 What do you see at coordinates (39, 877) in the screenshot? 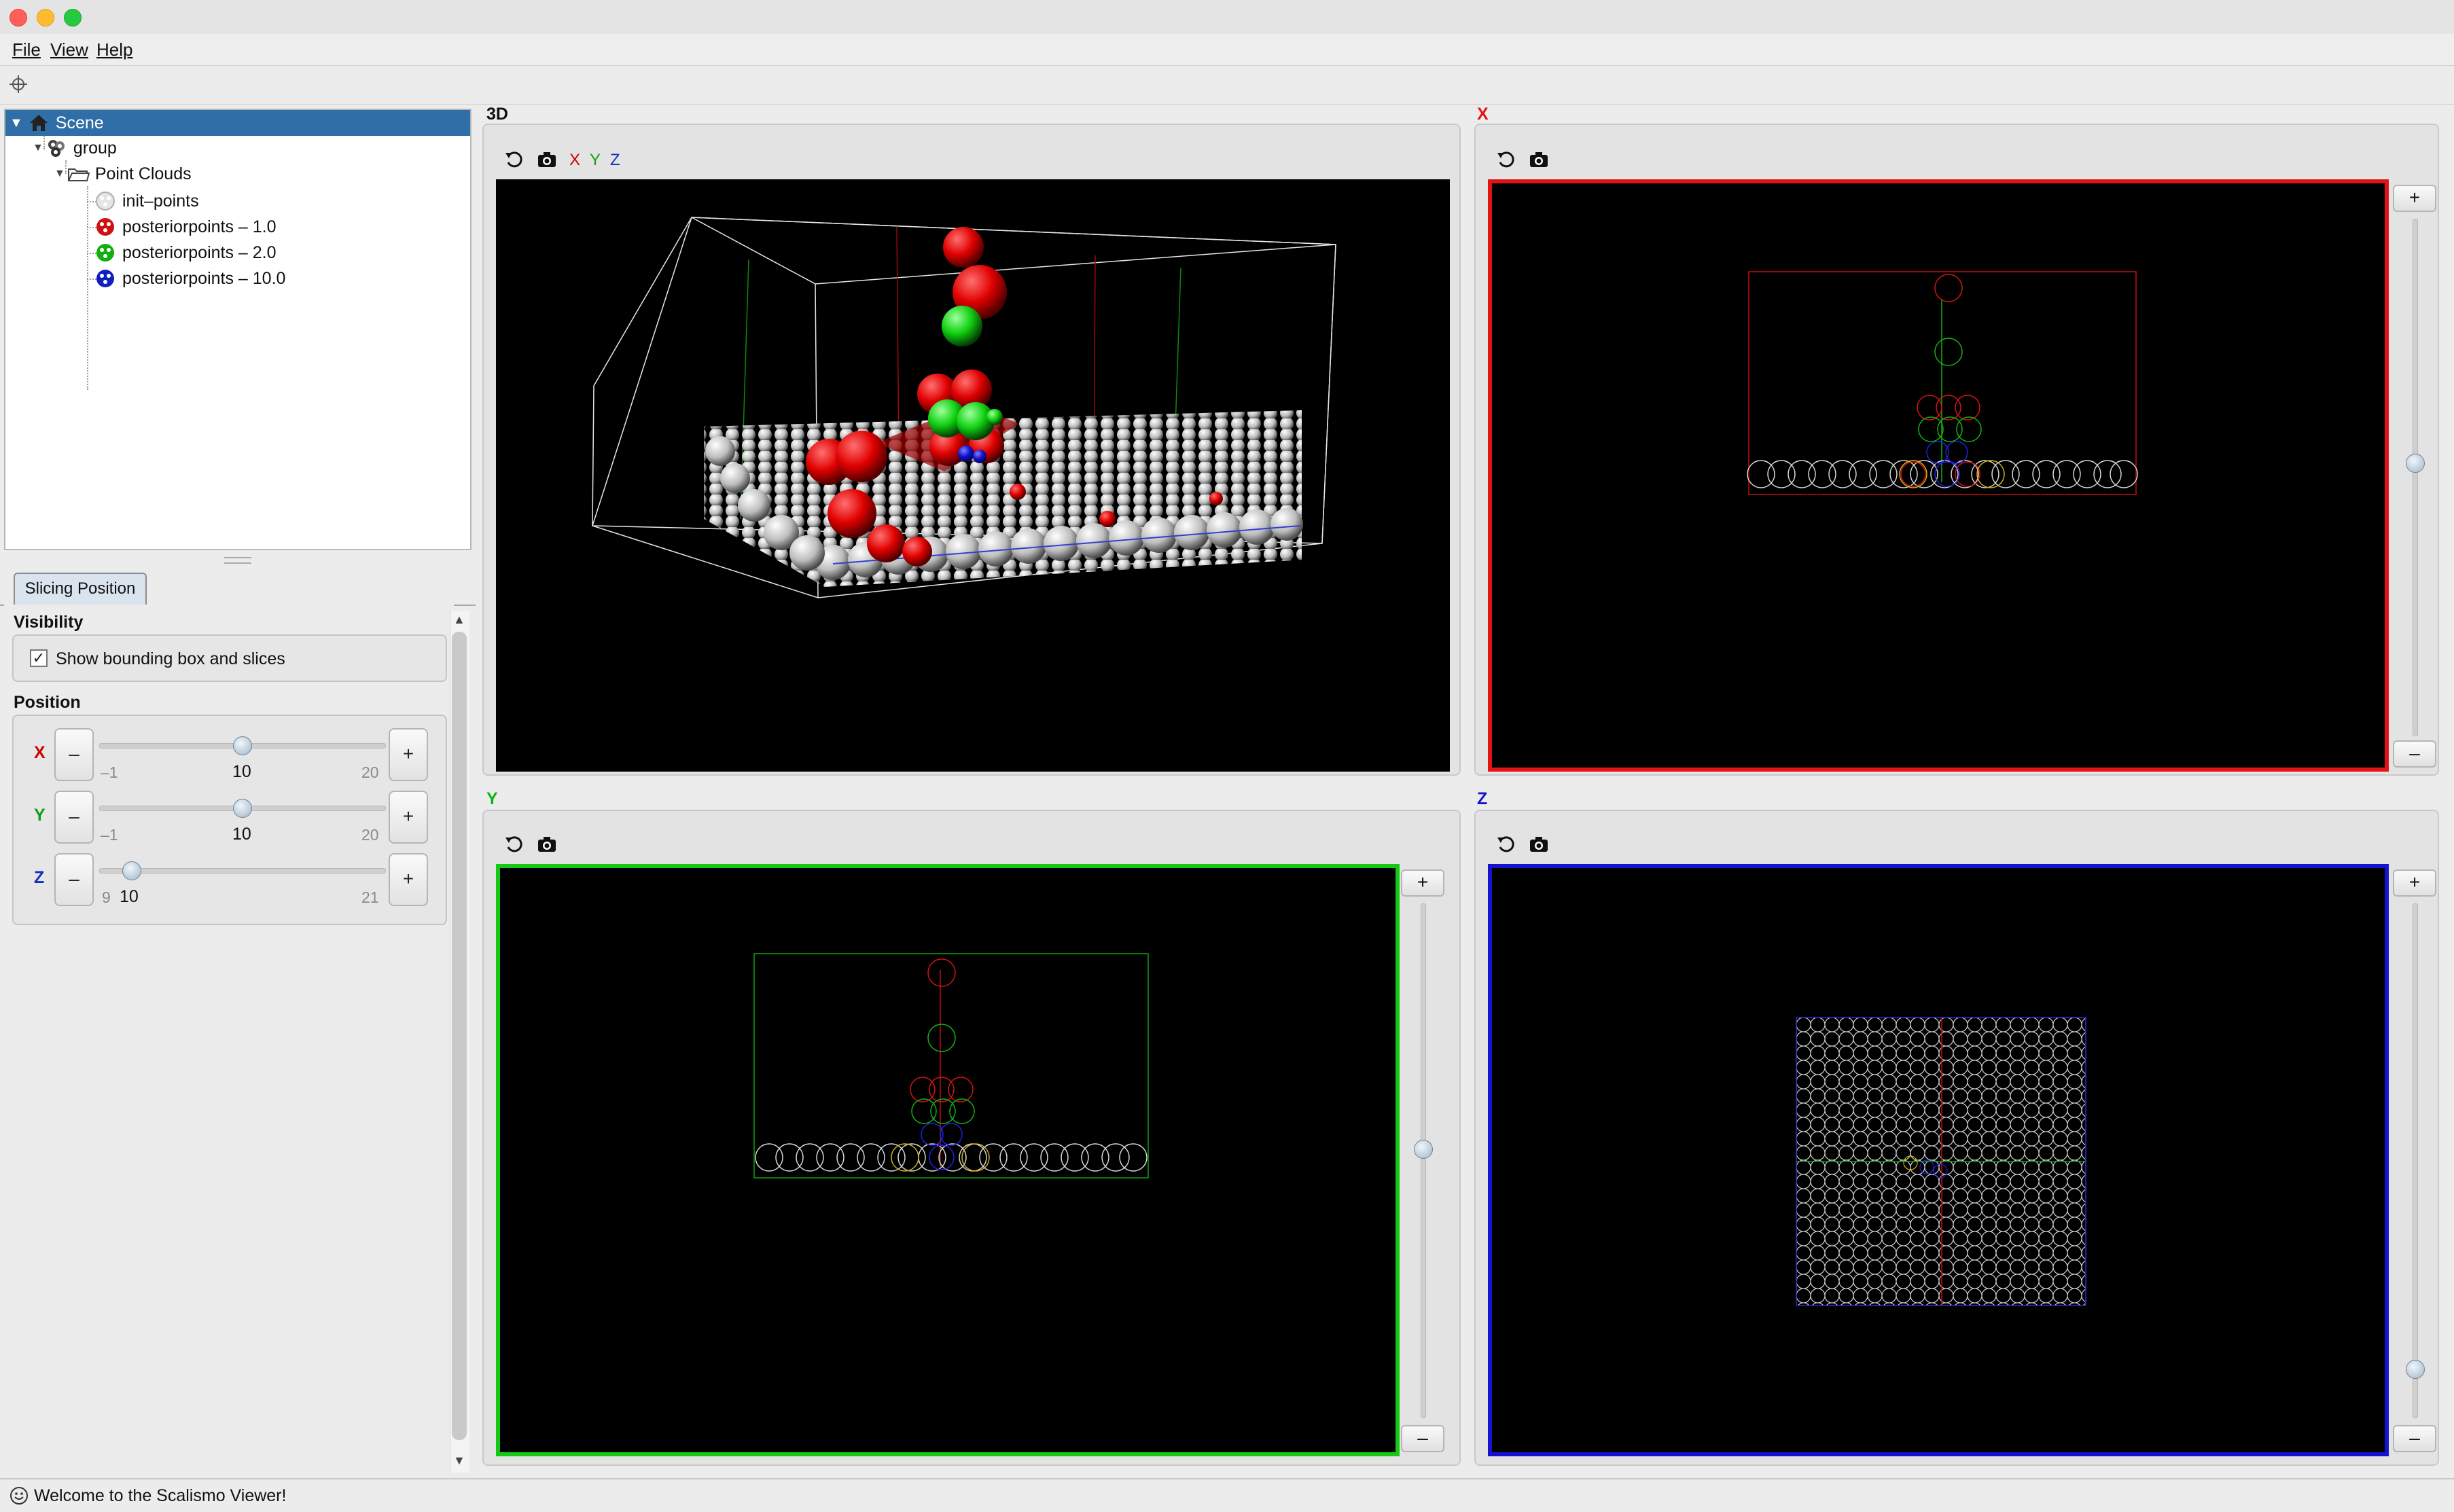
I see `z-axis-label: Z` at bounding box center [39, 877].